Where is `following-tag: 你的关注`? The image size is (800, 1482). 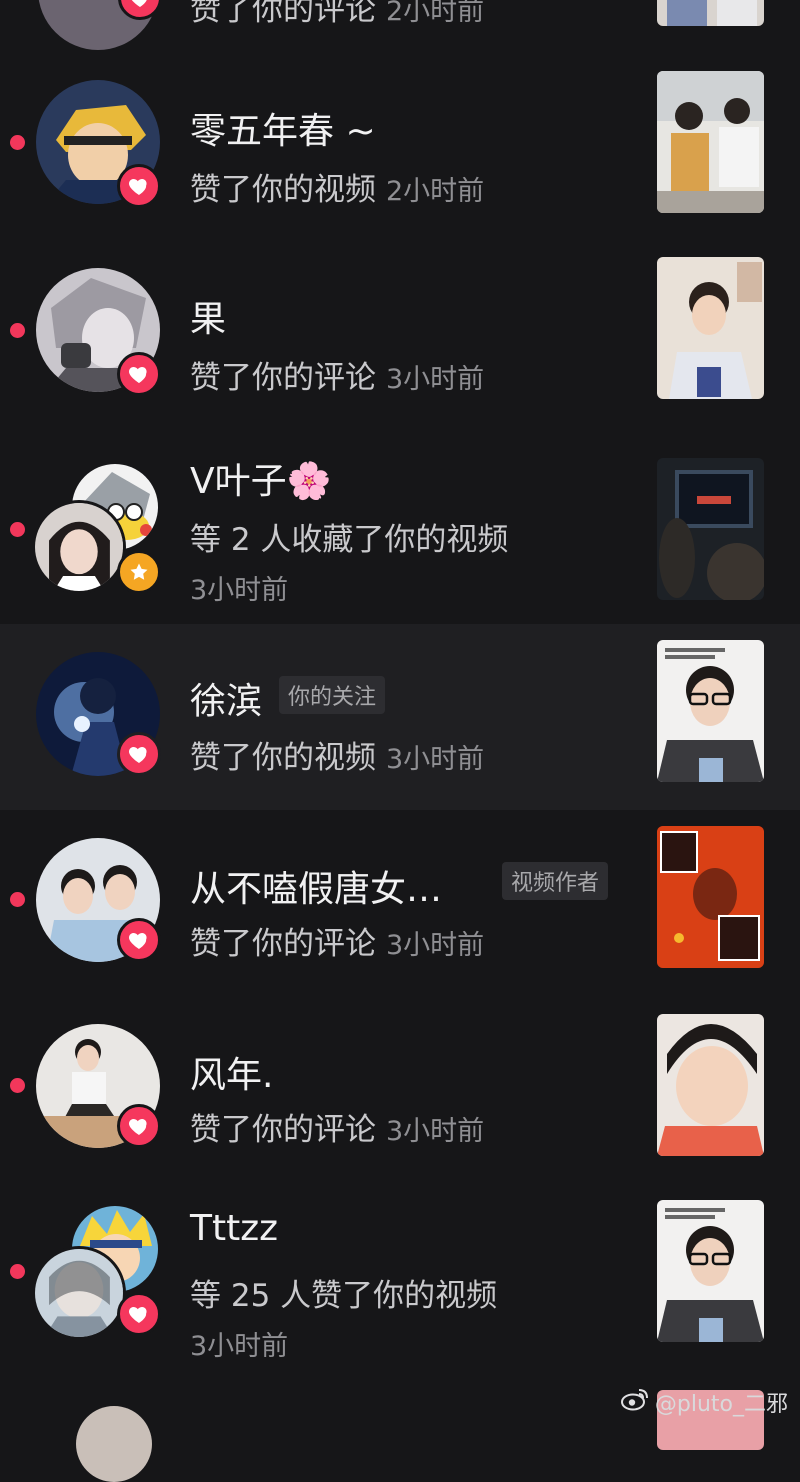
following-tag: 你的关注 is located at coordinates (332, 695).